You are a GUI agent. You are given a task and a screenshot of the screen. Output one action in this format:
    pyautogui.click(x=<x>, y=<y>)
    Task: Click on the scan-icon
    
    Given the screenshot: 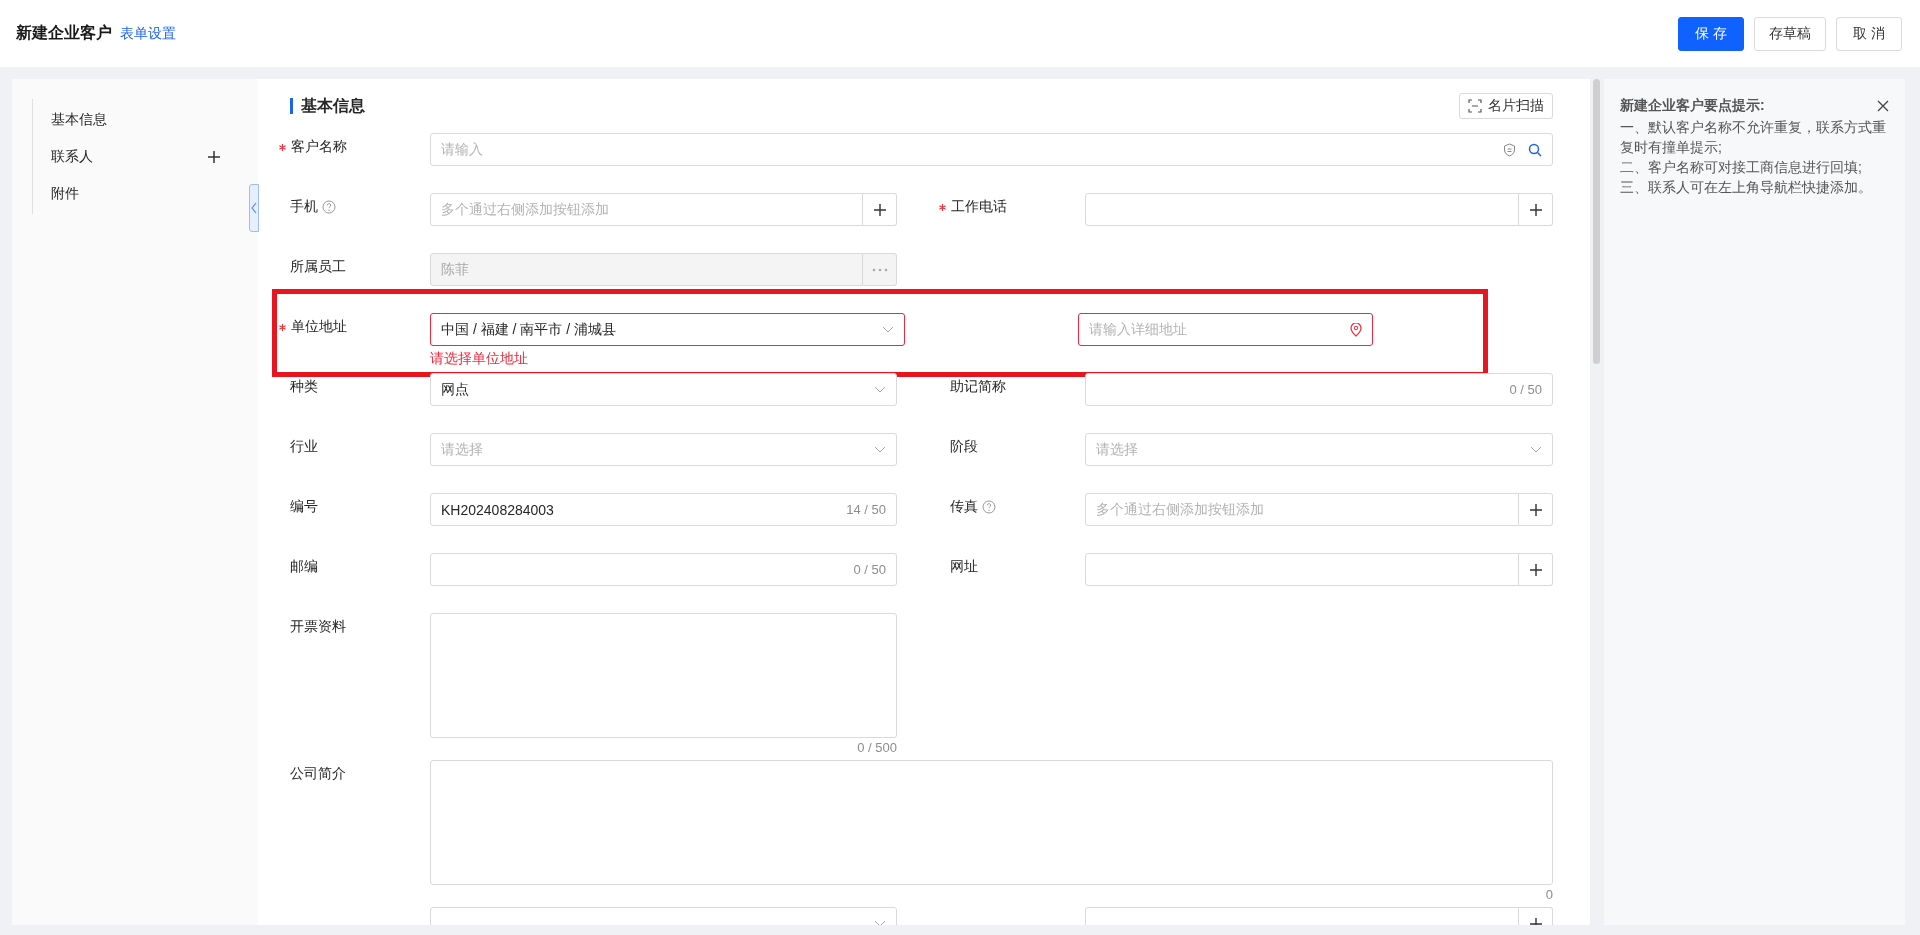 What is the action you would take?
    pyautogui.click(x=1475, y=106)
    